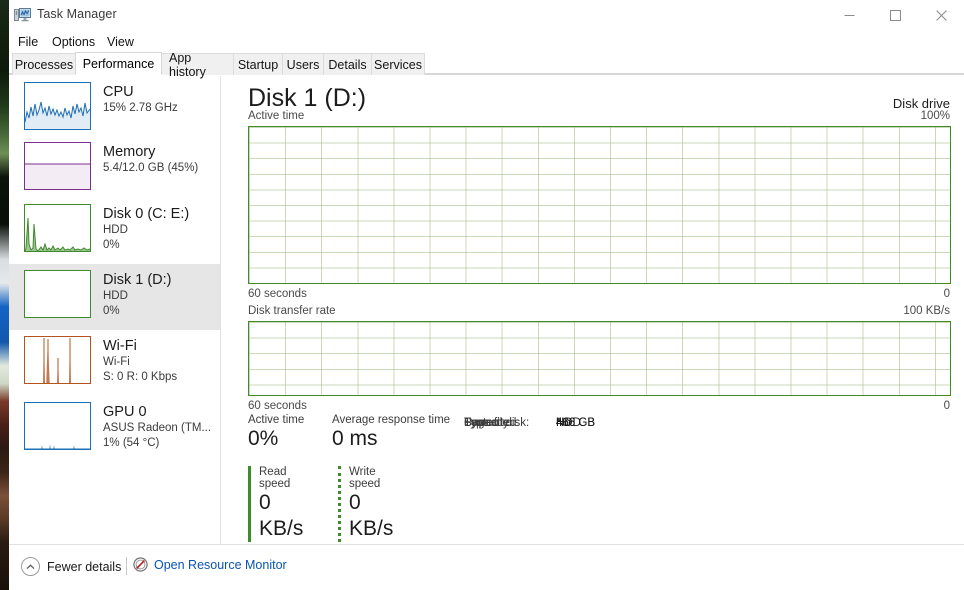 The width and height of the screenshot is (964, 590). What do you see at coordinates (84, 566) in the screenshot?
I see `fewer-details-label: Fewer details` at bounding box center [84, 566].